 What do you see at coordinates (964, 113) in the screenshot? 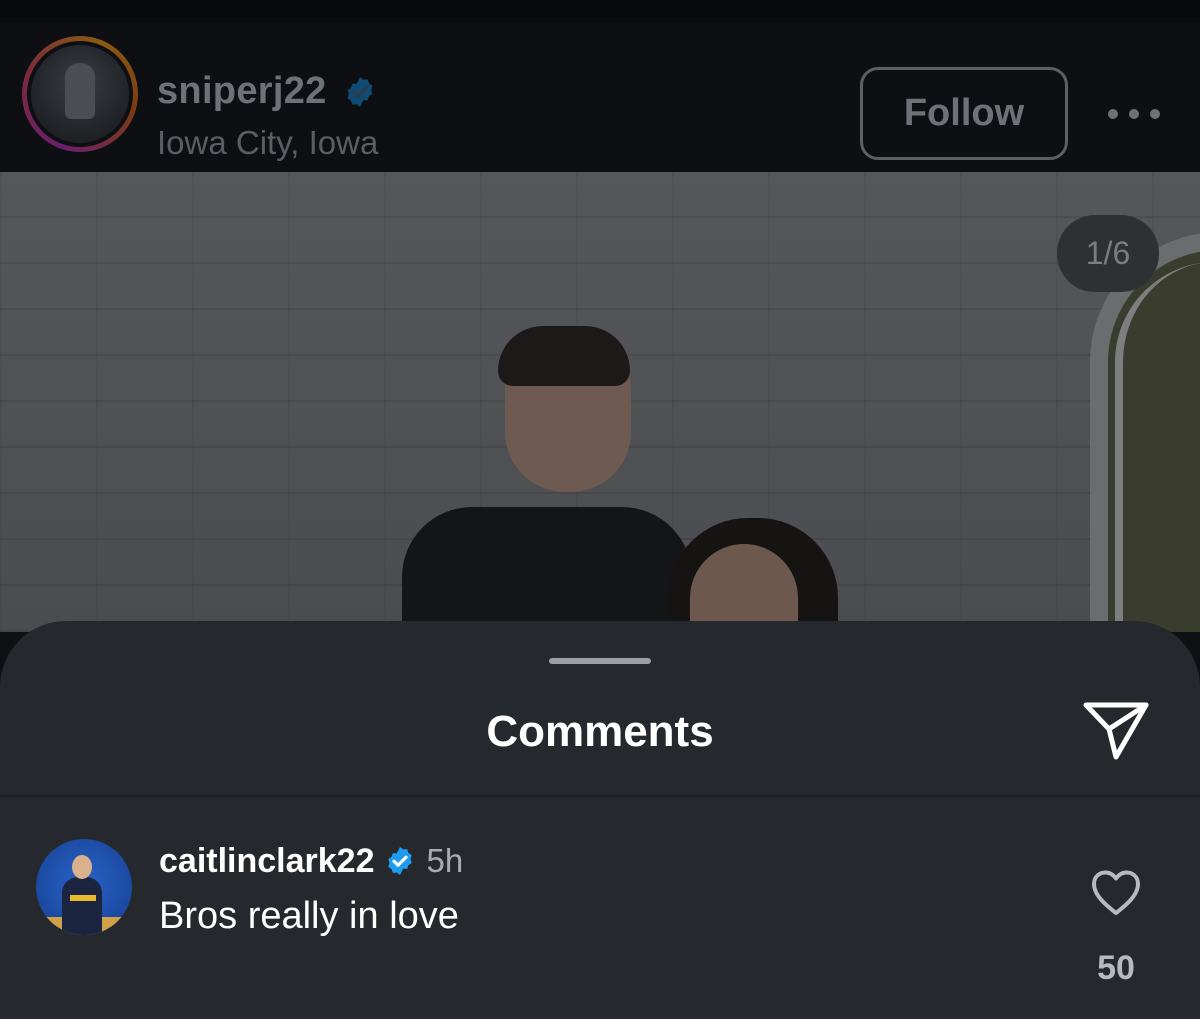
I see `follow-button: Follow` at bounding box center [964, 113].